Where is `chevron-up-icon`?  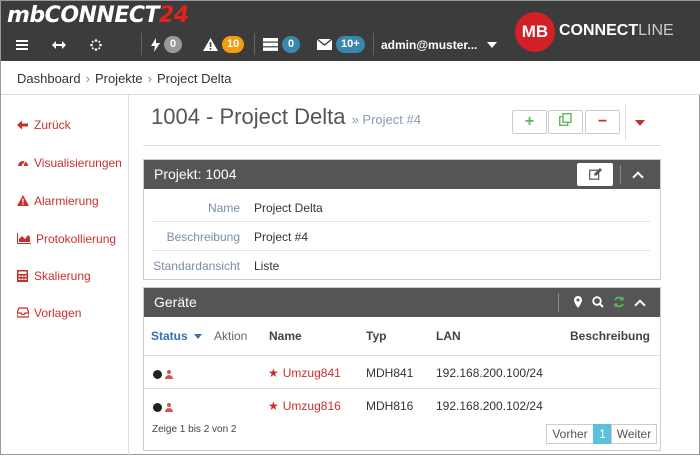
chevron-up-icon is located at coordinates (638, 176).